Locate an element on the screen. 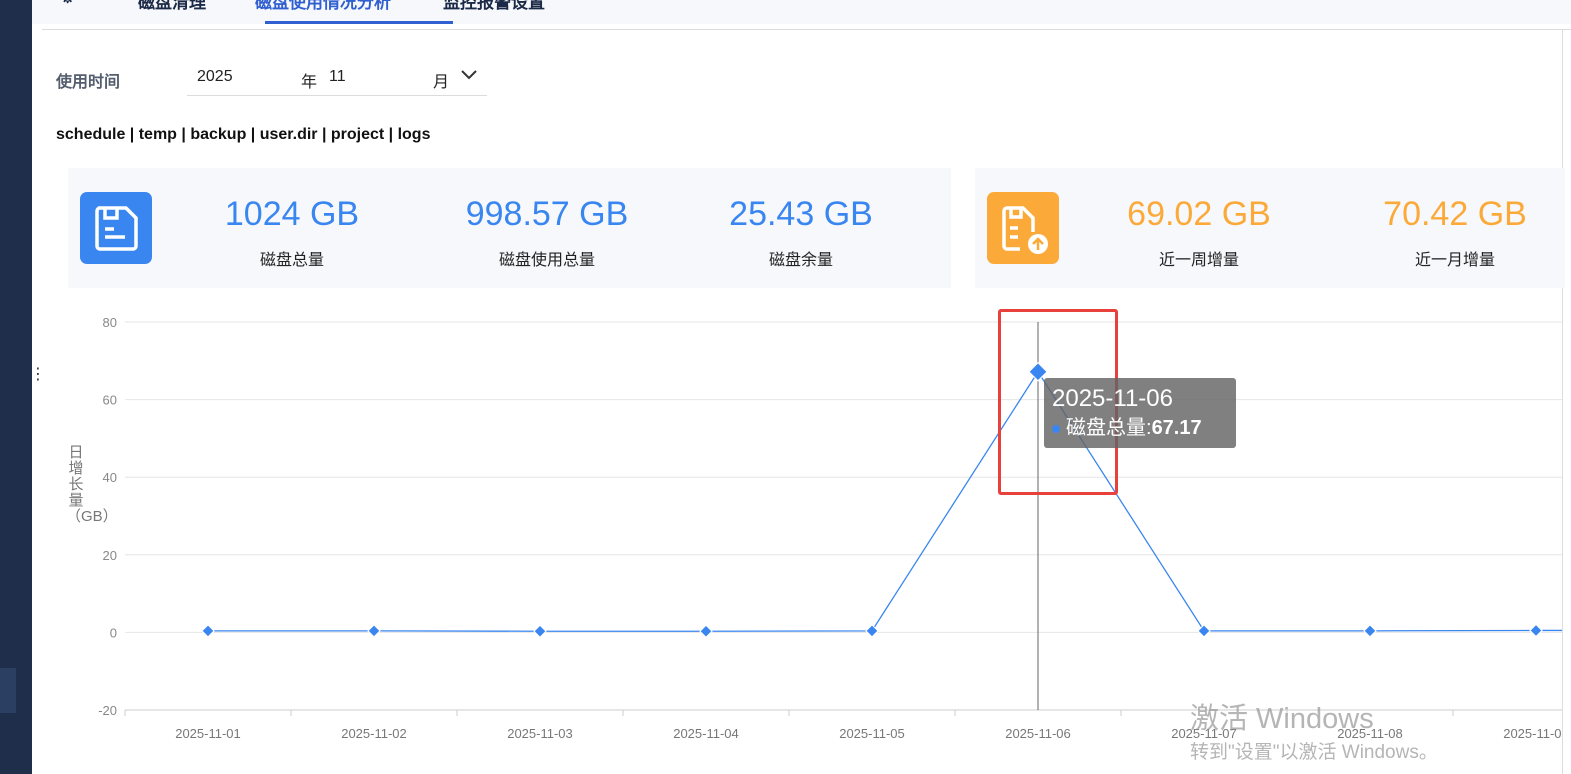  month-unit: 月 is located at coordinates (441, 82).